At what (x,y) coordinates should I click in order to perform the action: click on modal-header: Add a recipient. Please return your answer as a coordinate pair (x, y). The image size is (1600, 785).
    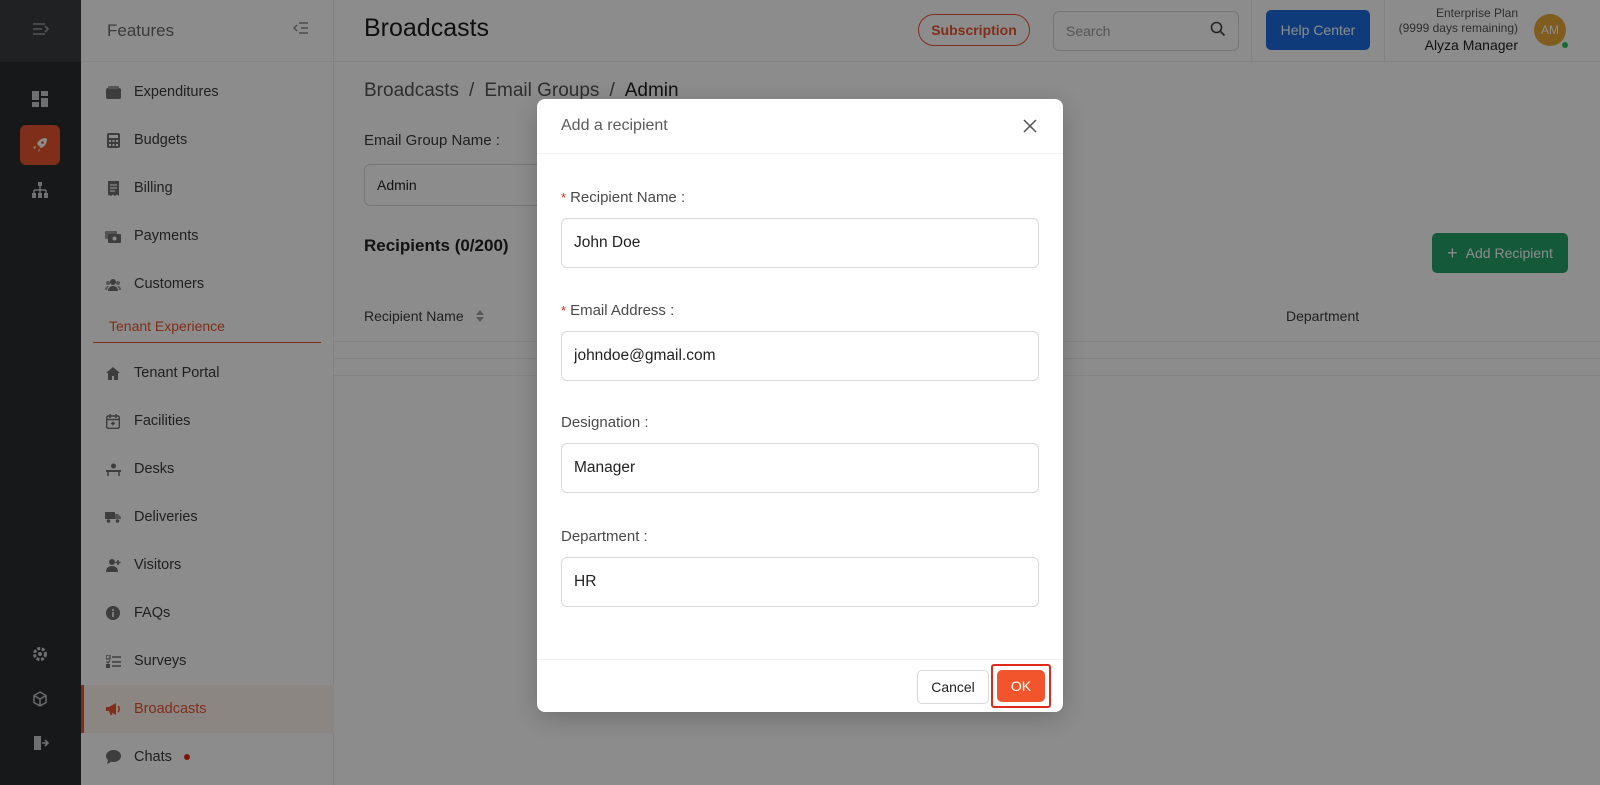
    Looking at the image, I should click on (800, 126).